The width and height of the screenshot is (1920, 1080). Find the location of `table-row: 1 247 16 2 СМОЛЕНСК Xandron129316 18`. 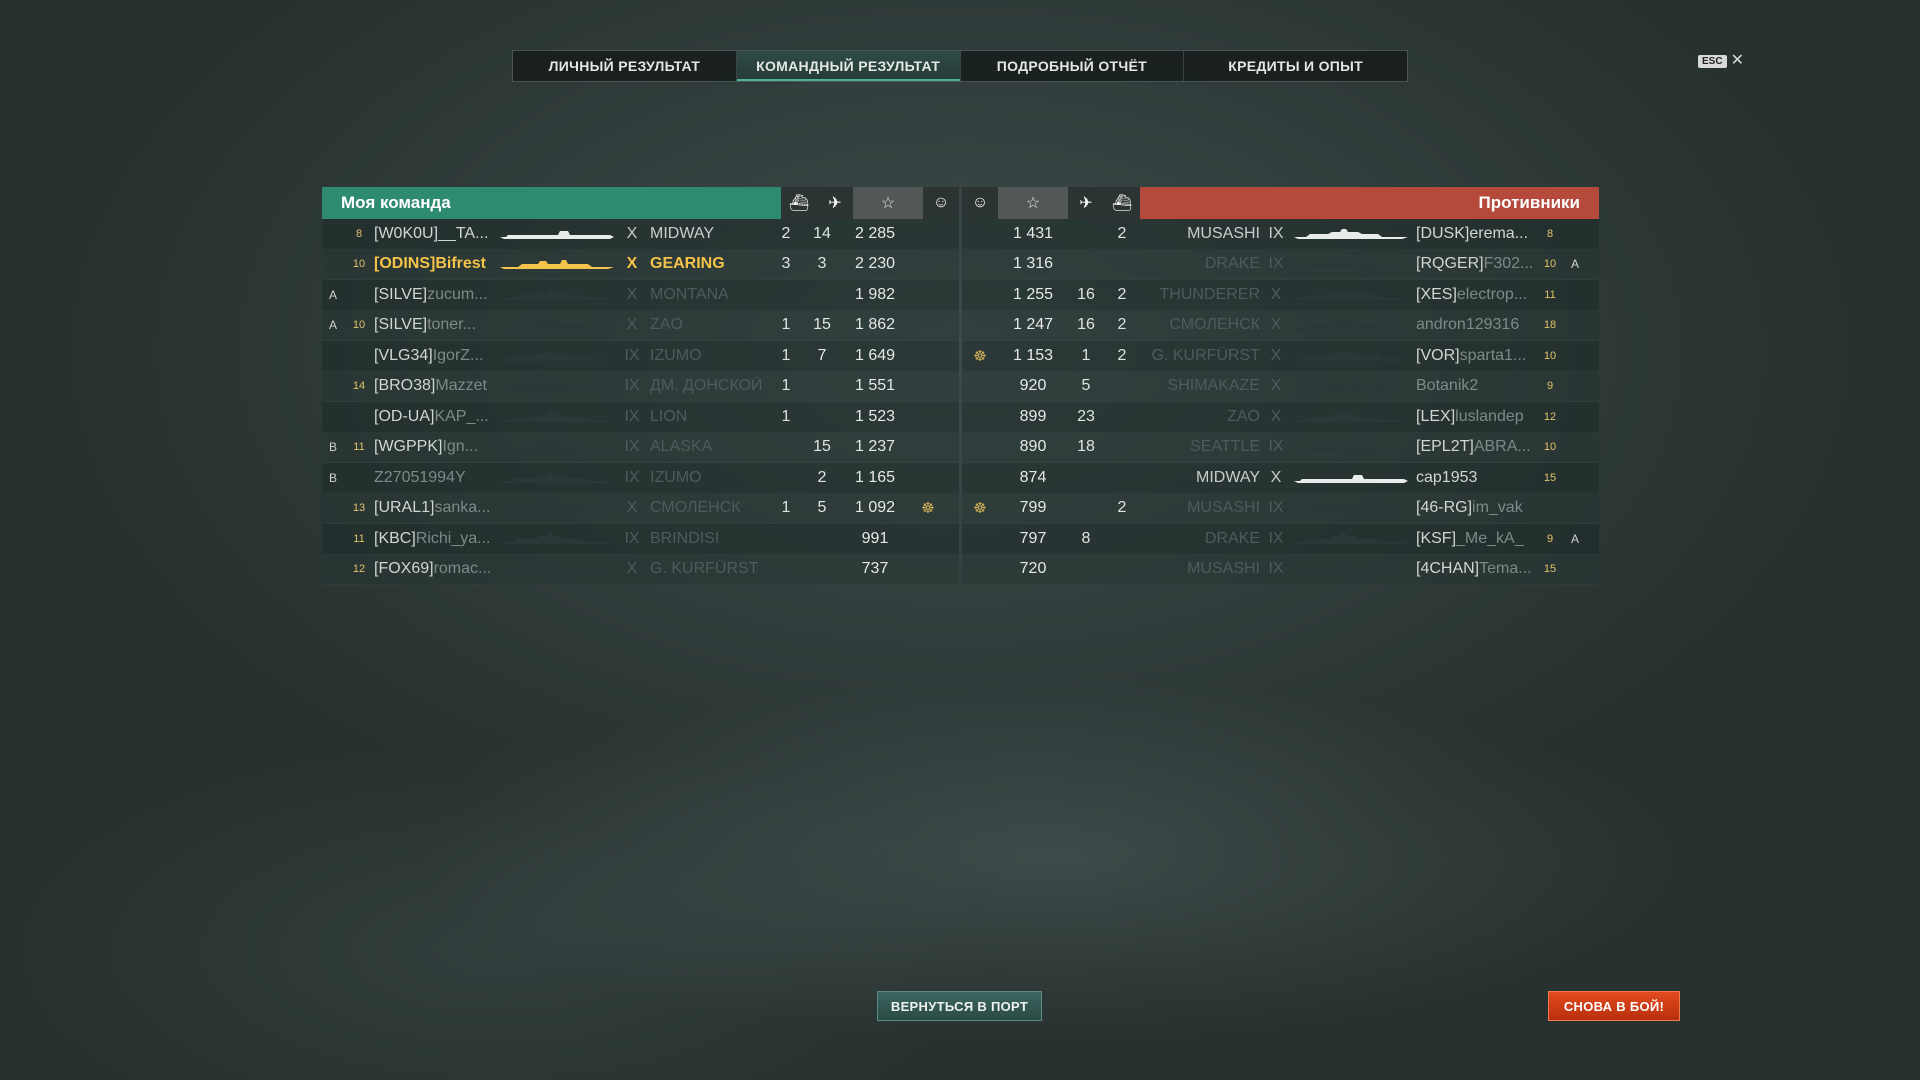

table-row: 1 247 16 2 СМОЛЕНСК Xandron129316 18 is located at coordinates (1280, 325).